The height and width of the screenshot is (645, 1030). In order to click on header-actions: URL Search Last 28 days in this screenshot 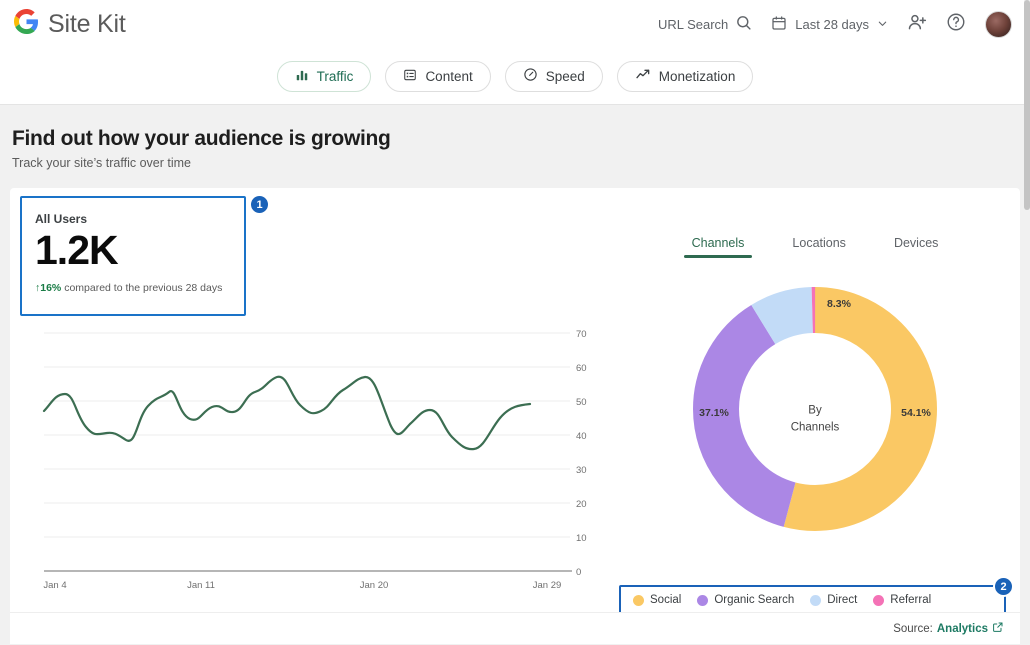, I will do `click(835, 24)`.